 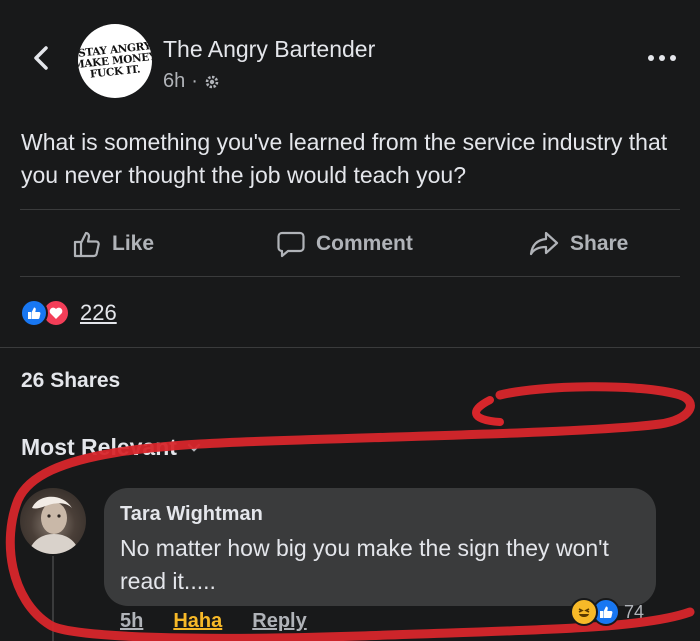 What do you see at coordinates (131, 621) in the screenshot?
I see `comment-time: 5h` at bounding box center [131, 621].